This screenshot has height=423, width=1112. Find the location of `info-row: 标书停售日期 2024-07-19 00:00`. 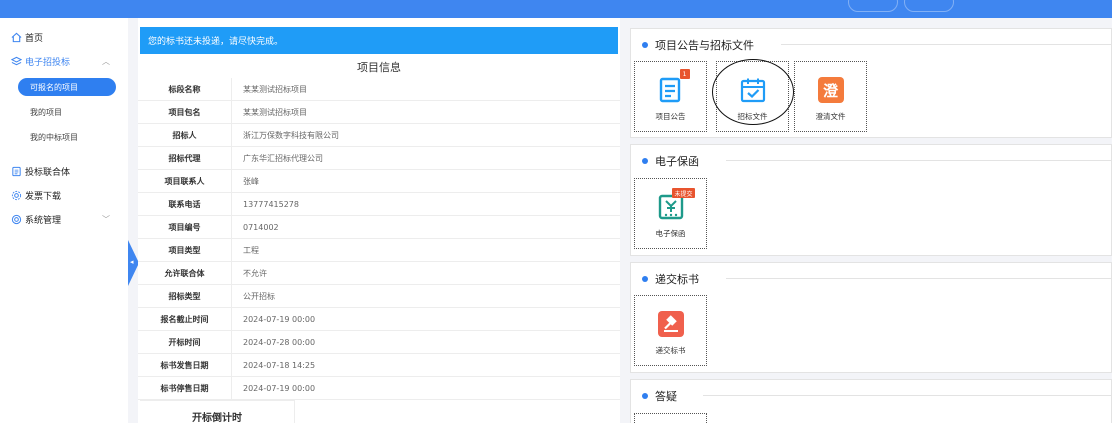

info-row: 标书停售日期 2024-07-19 00:00 is located at coordinates (379, 388).